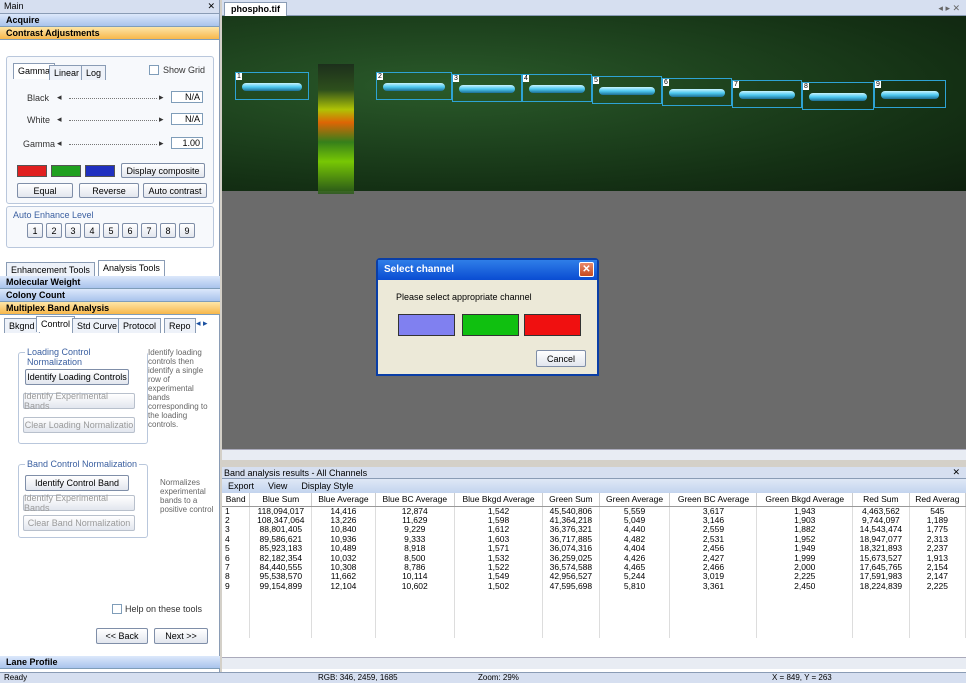  Describe the element at coordinates (77, 483) in the screenshot. I see `identify-control-band-button: Identify Control Band` at that location.